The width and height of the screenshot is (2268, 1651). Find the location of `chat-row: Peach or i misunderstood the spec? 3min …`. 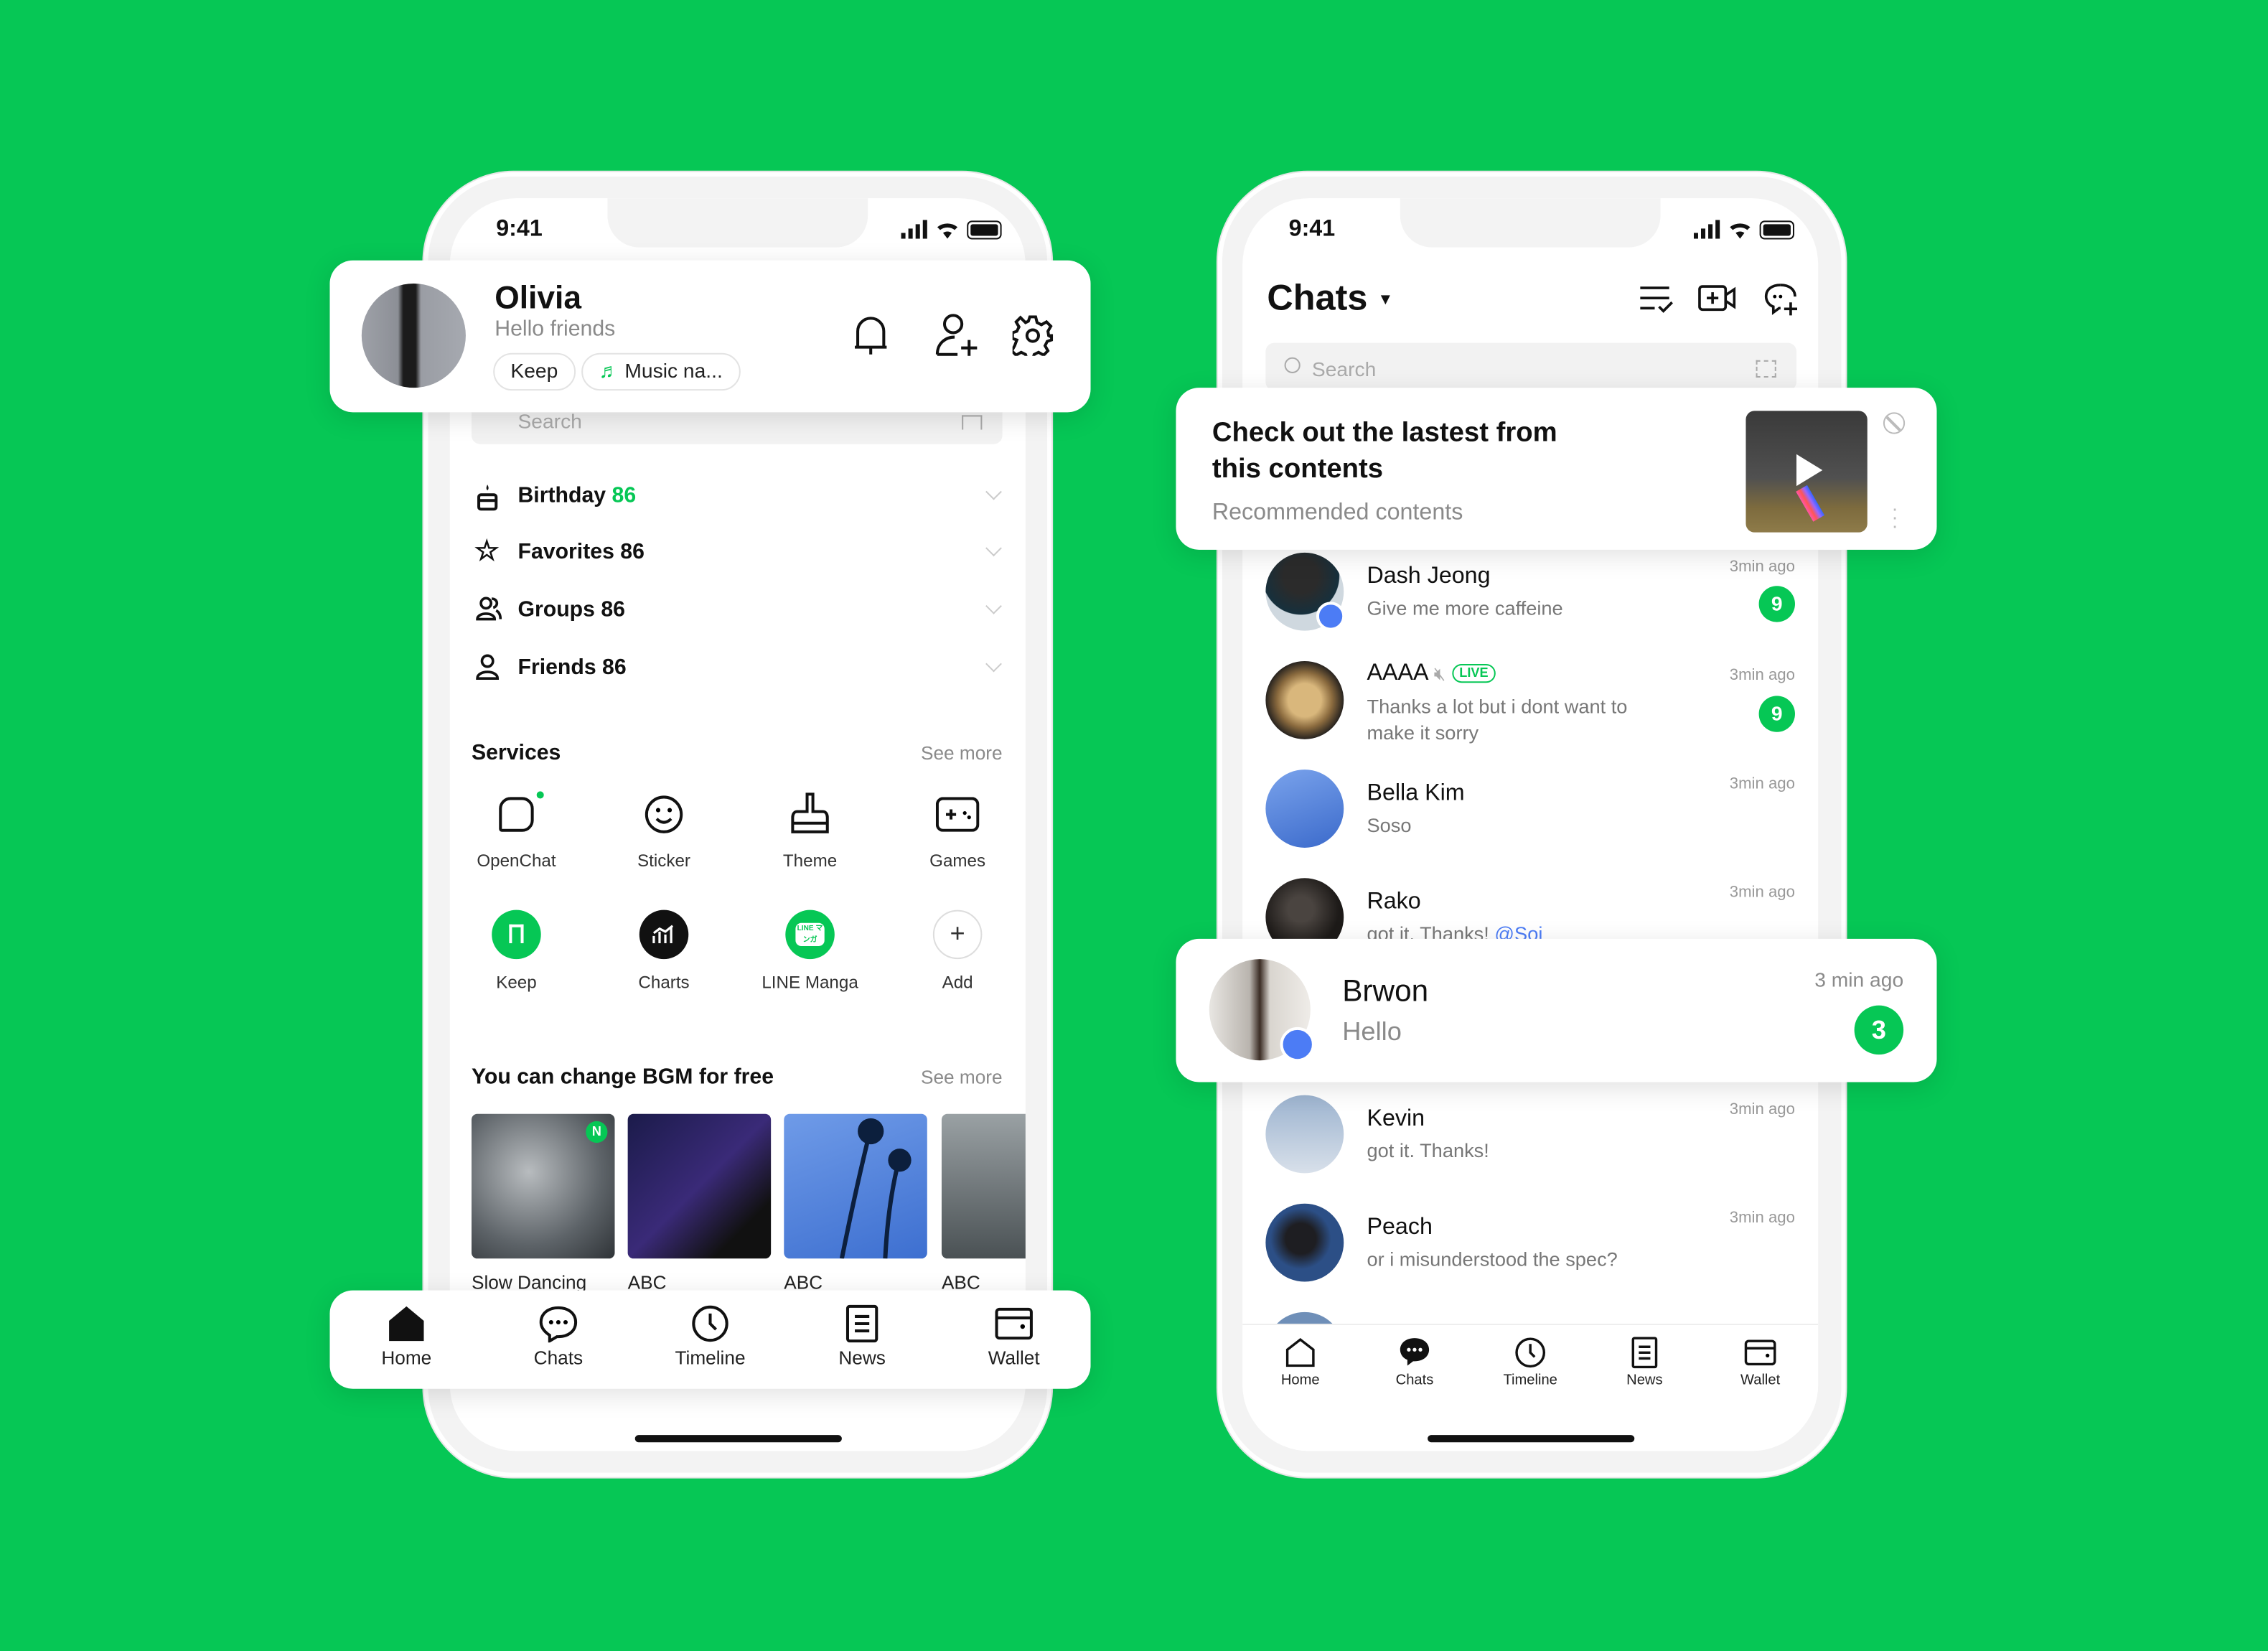

chat-row: Peach or i misunderstood the spec? 3min … is located at coordinates (1530, 1247).